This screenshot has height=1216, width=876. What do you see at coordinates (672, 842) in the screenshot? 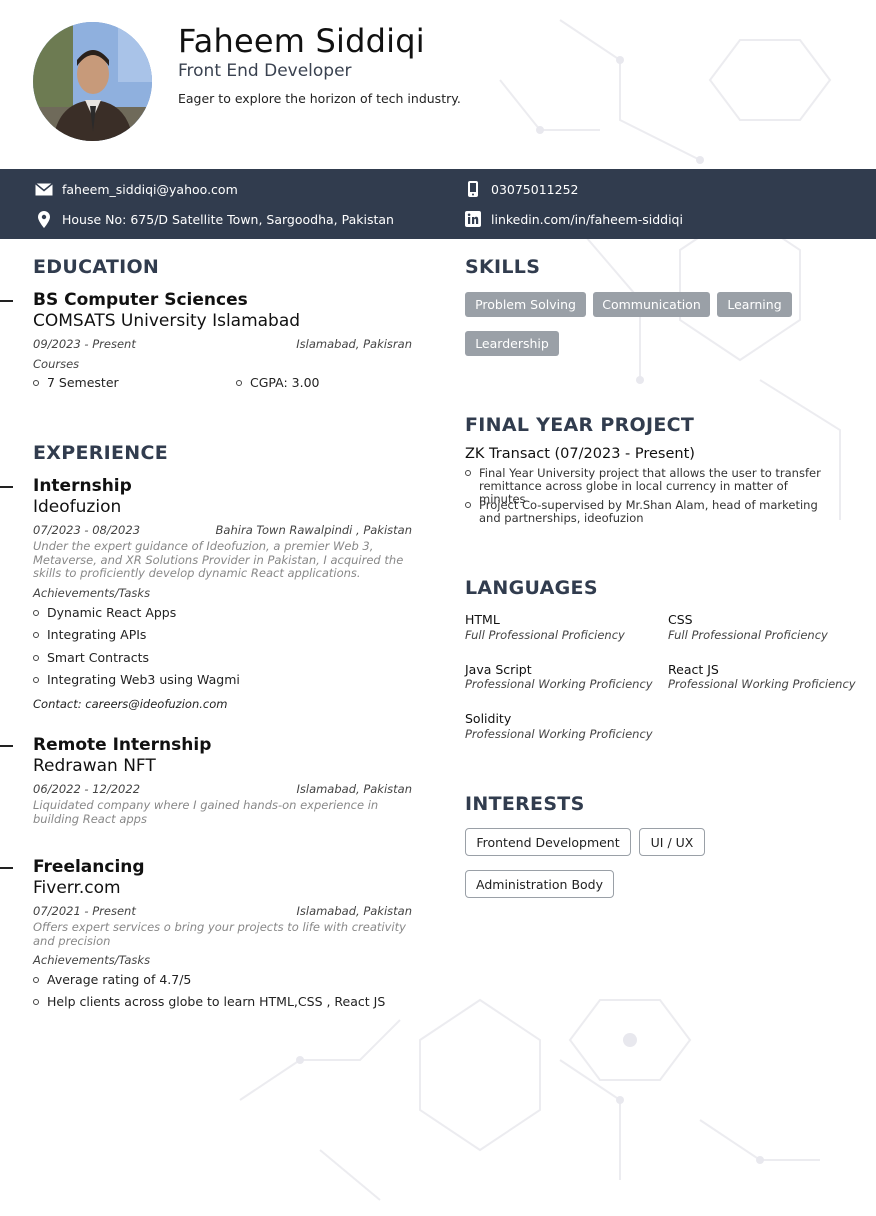
I see `interest-tag: UI / UX` at bounding box center [672, 842].